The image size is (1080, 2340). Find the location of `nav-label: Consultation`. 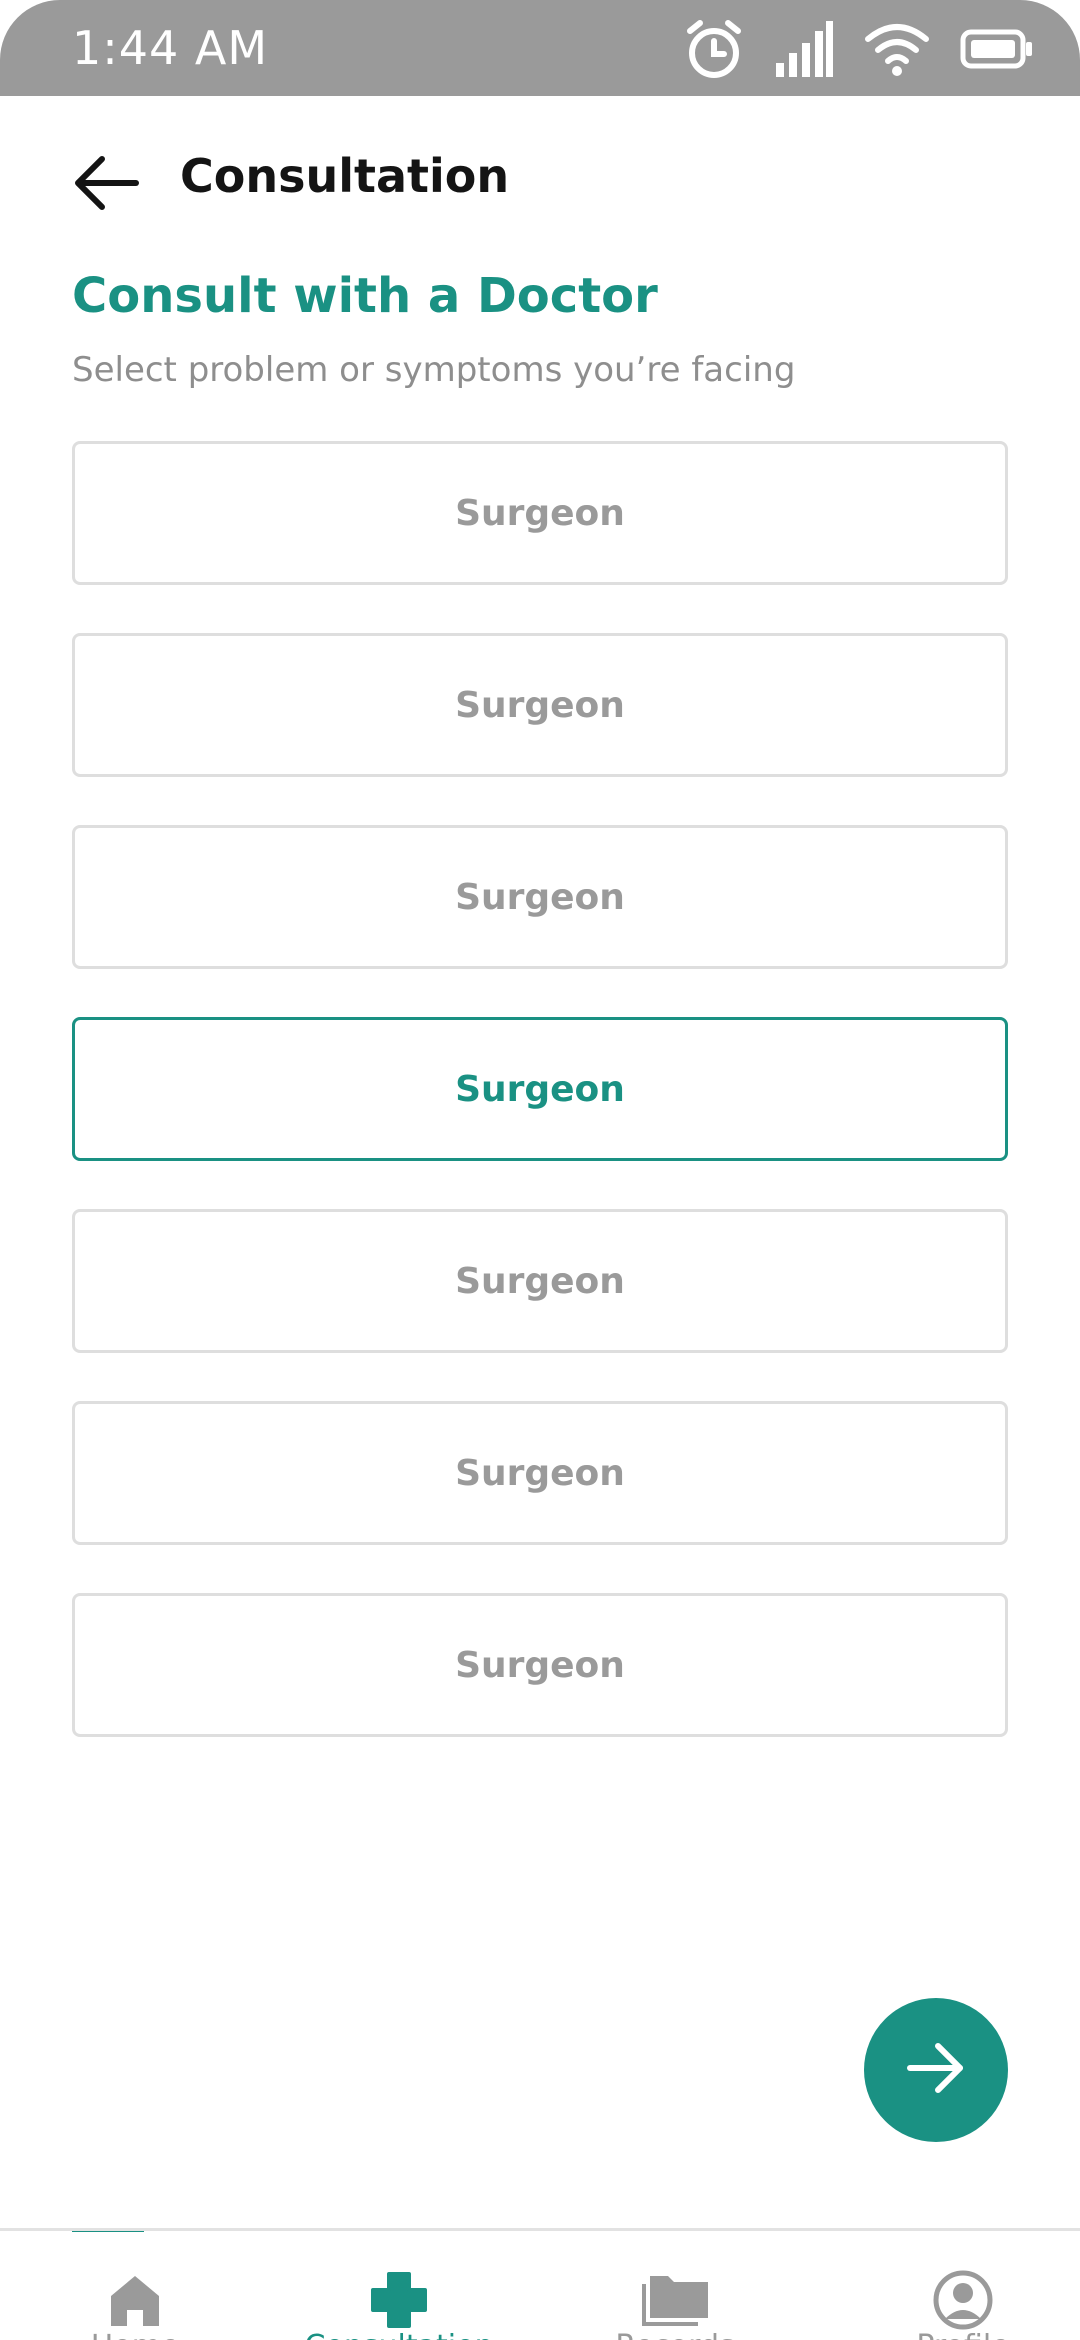

nav-label: Consultation is located at coordinates (399, 2333).